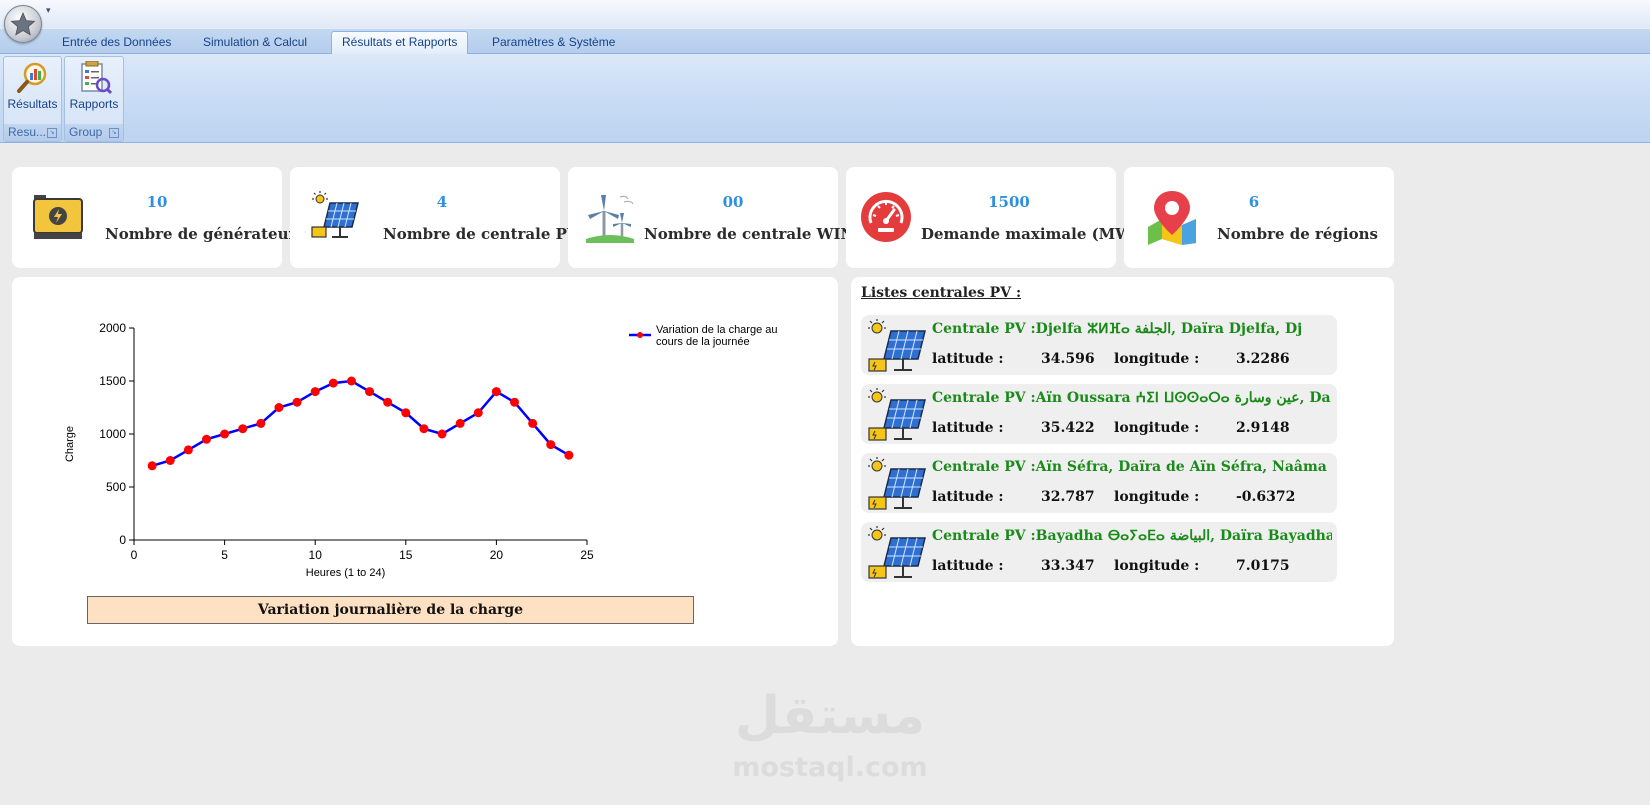 This screenshot has width=1650, height=805. What do you see at coordinates (553, 42) in the screenshot?
I see `tab-parametres-systeme: Paramètres & Système` at bounding box center [553, 42].